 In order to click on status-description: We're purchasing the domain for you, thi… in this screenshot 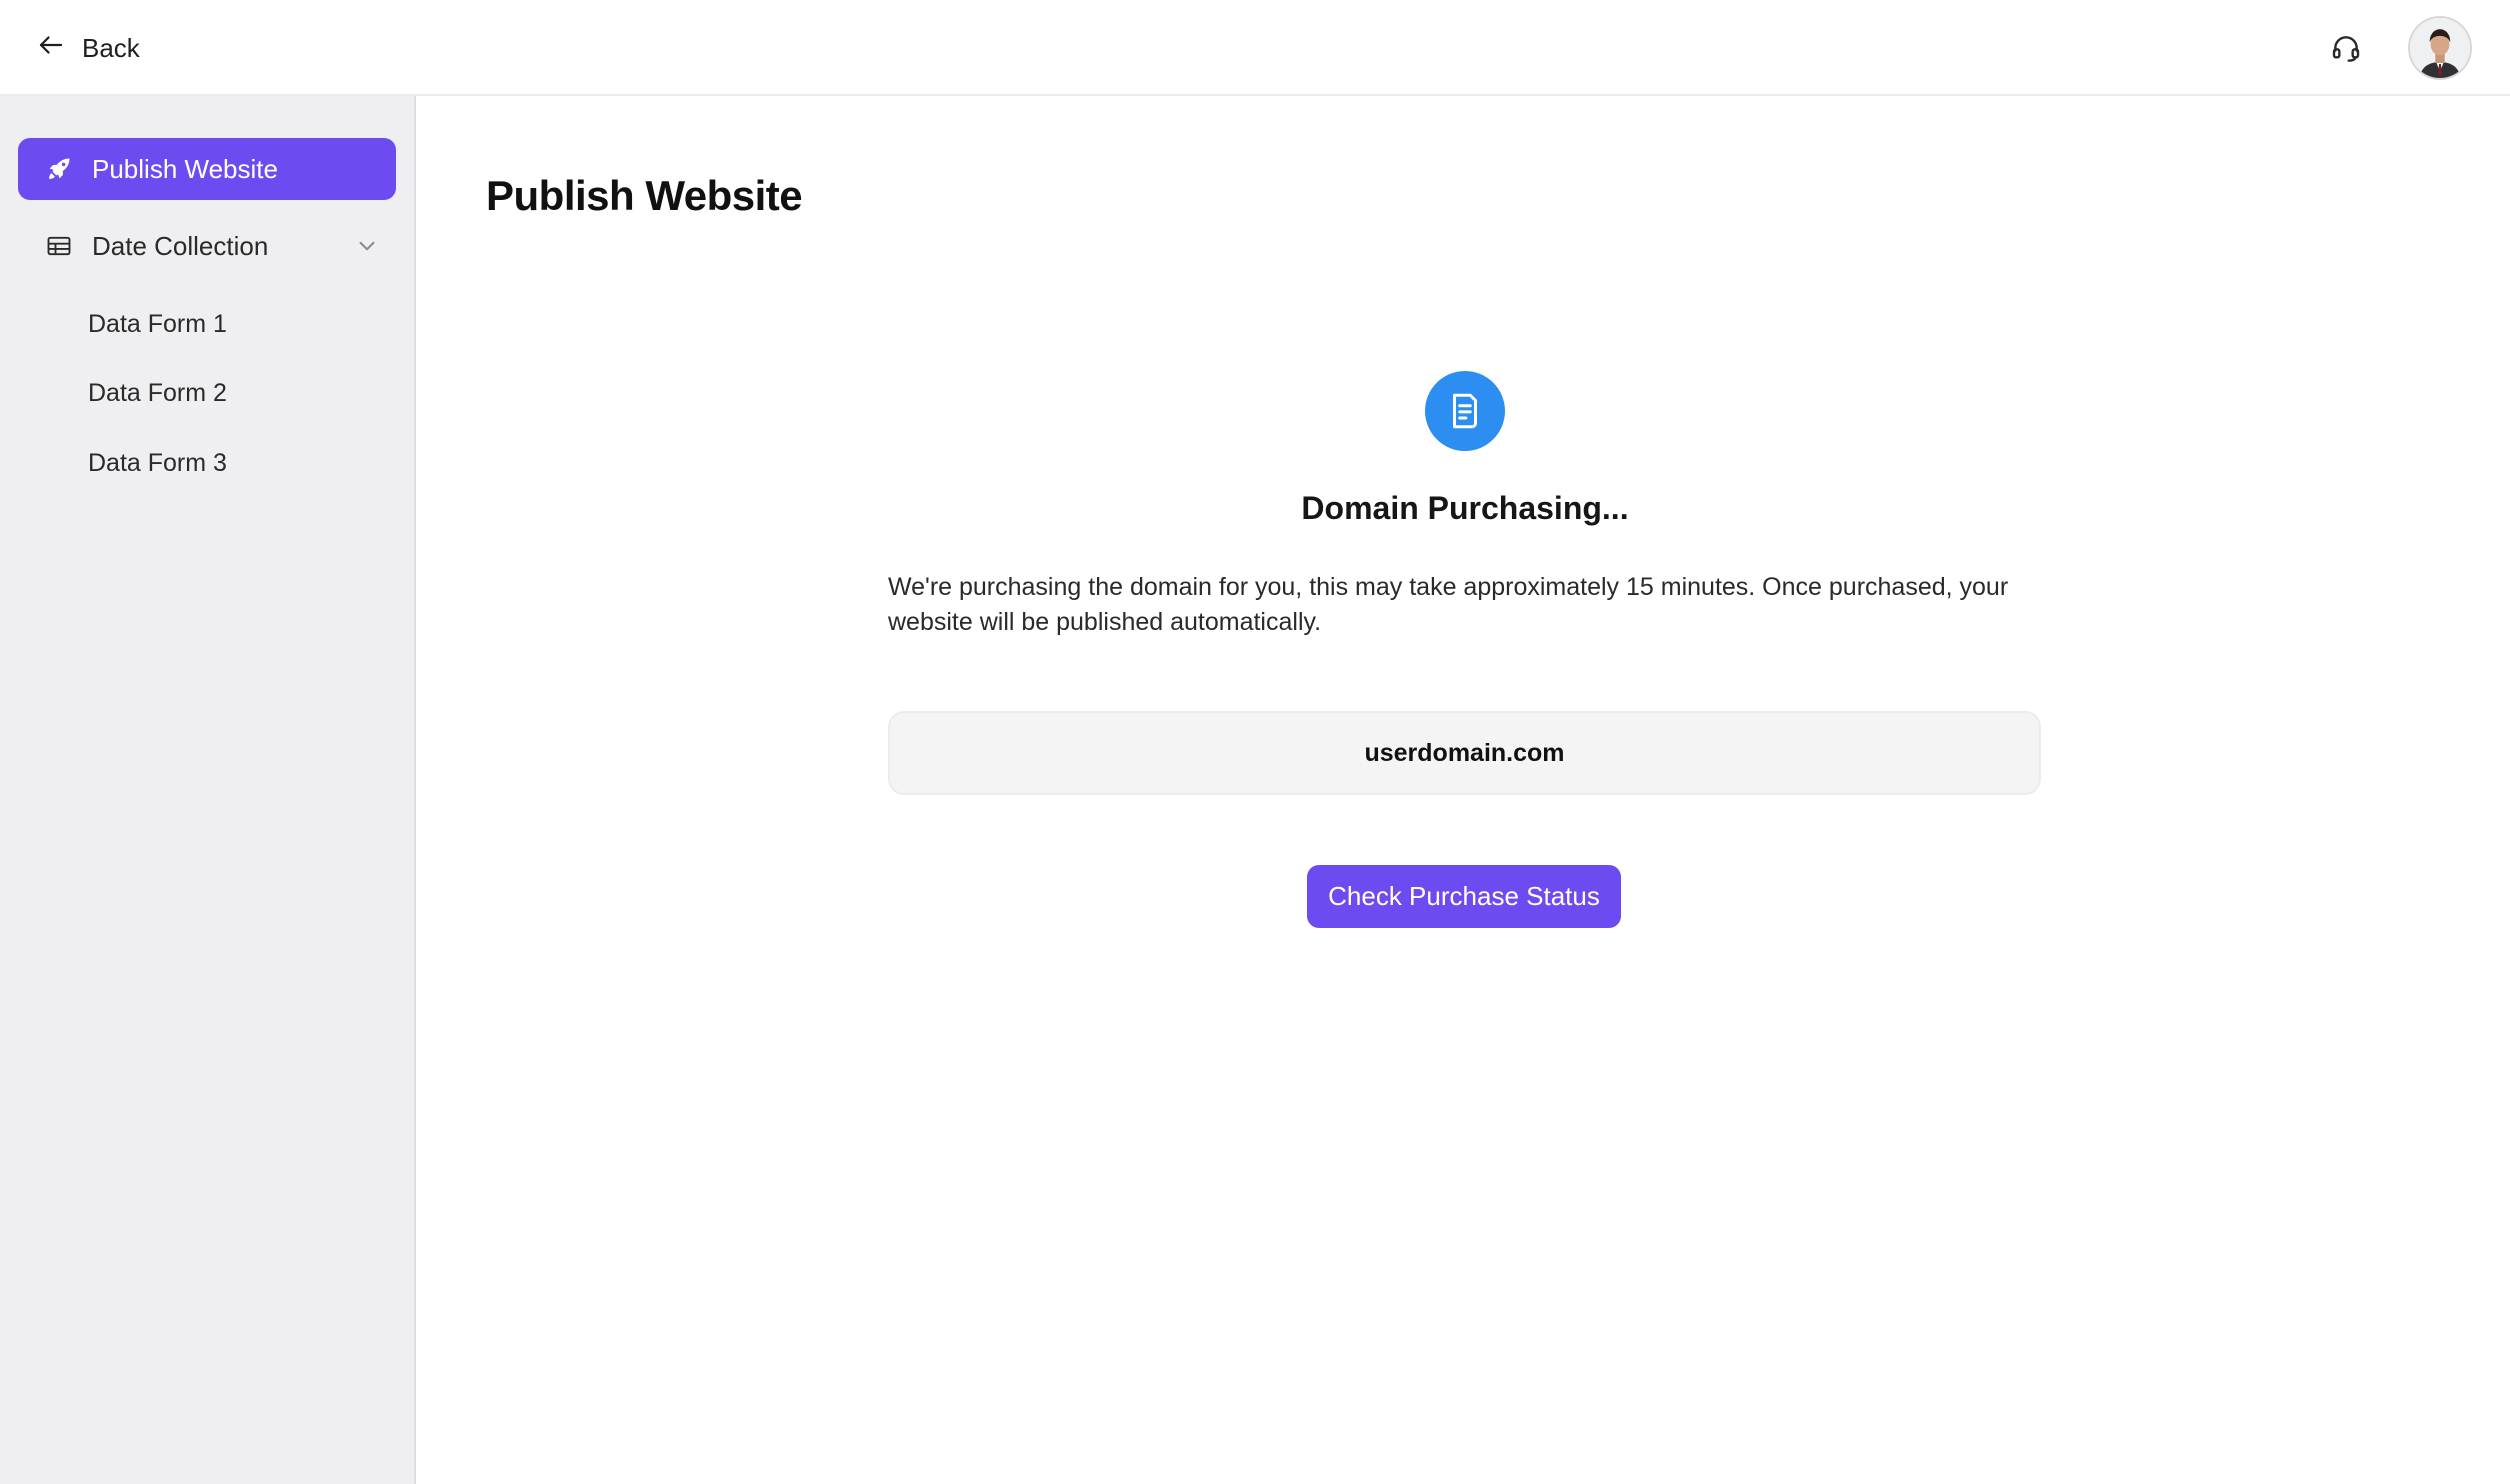, I will do `click(1448, 604)`.